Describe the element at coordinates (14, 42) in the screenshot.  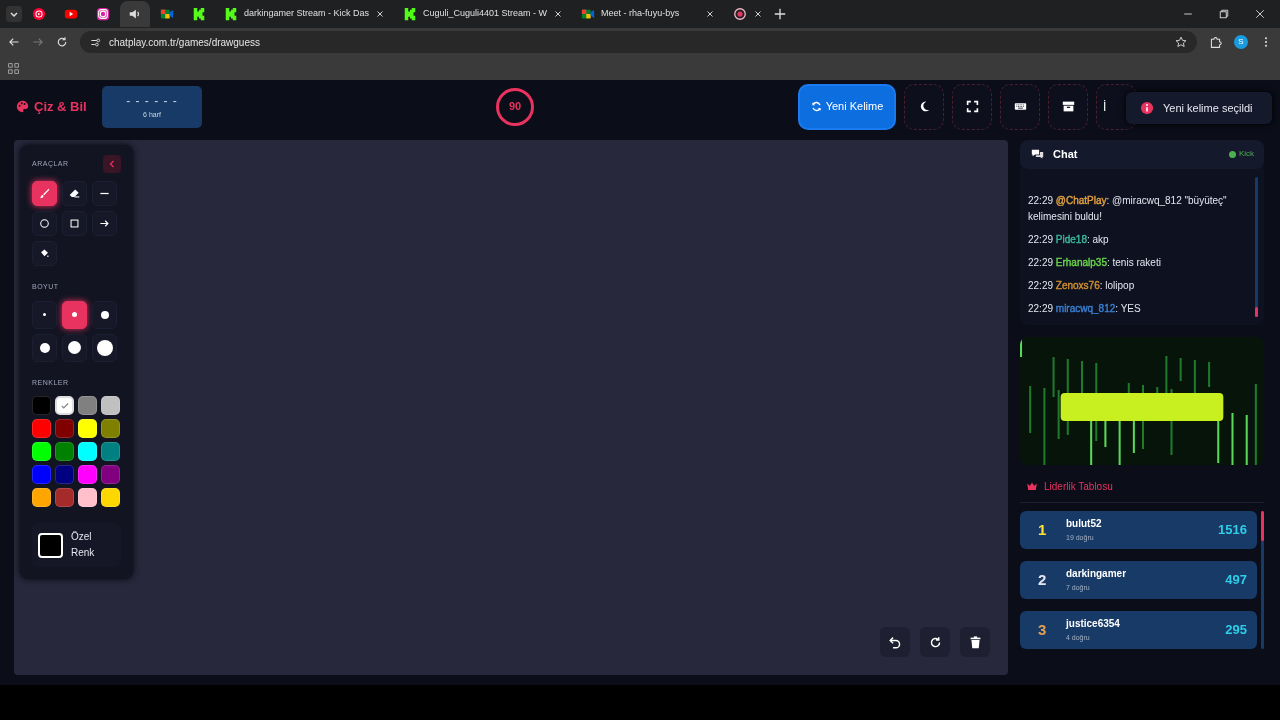
I see `back-icon` at that location.